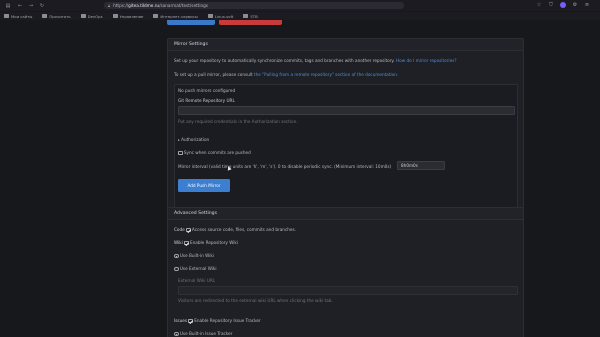  What do you see at coordinates (345, 214) in the screenshot?
I see `advanced-settings-header: Advanced Settings` at bounding box center [345, 214].